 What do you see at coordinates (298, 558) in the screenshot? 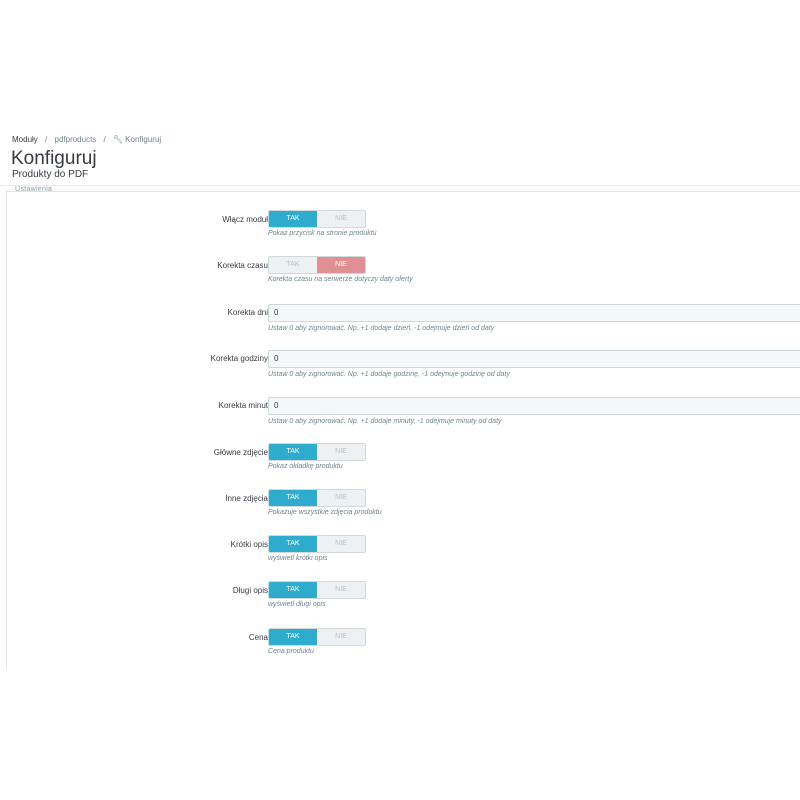
I see `help-text: wyświetl krótki opis` at bounding box center [298, 558].